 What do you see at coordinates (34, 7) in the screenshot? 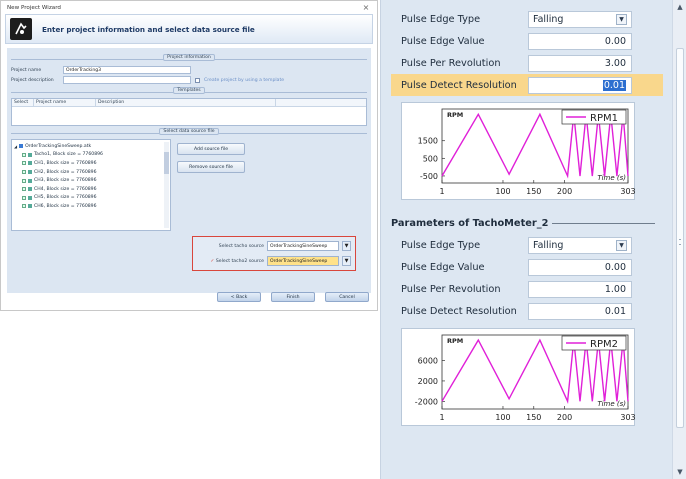
I see `wizard-title: New Project Wizard` at bounding box center [34, 7].